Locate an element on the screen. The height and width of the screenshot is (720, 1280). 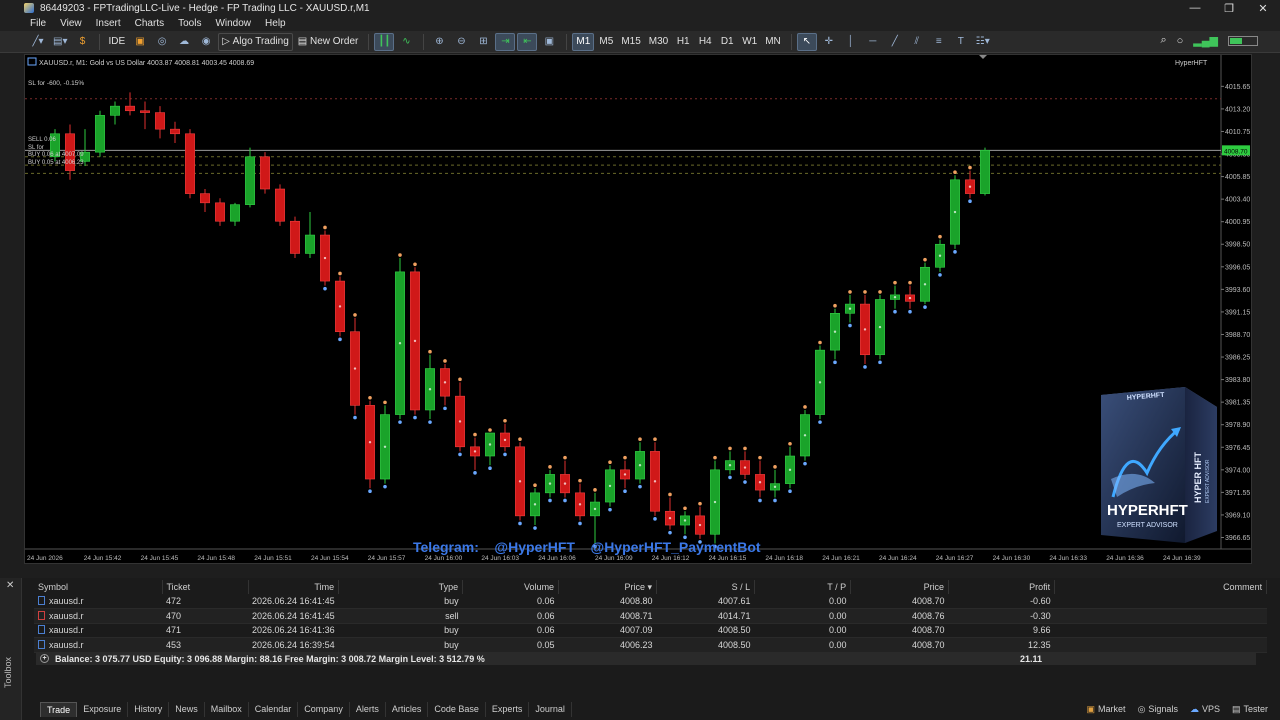
expand-icon: + is located at coordinates (44, 658).